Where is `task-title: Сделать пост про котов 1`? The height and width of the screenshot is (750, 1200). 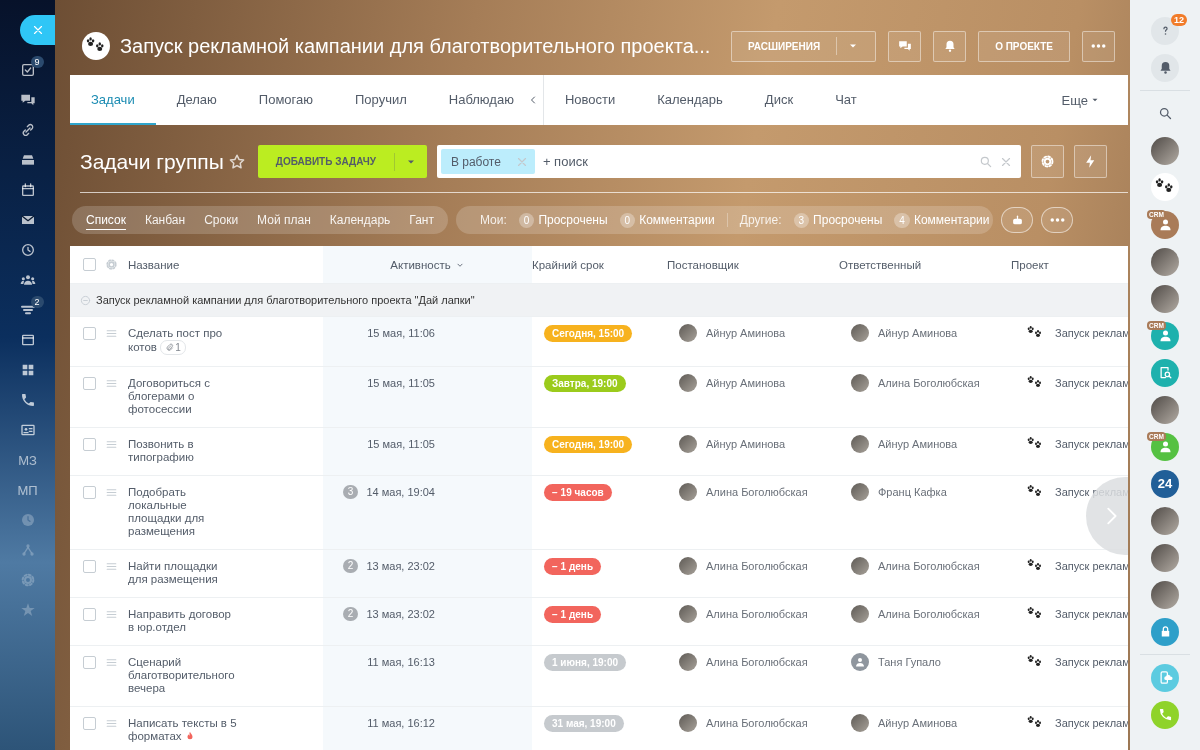
task-title: Сделать пост про котов 1 is located at coordinates (183, 346).